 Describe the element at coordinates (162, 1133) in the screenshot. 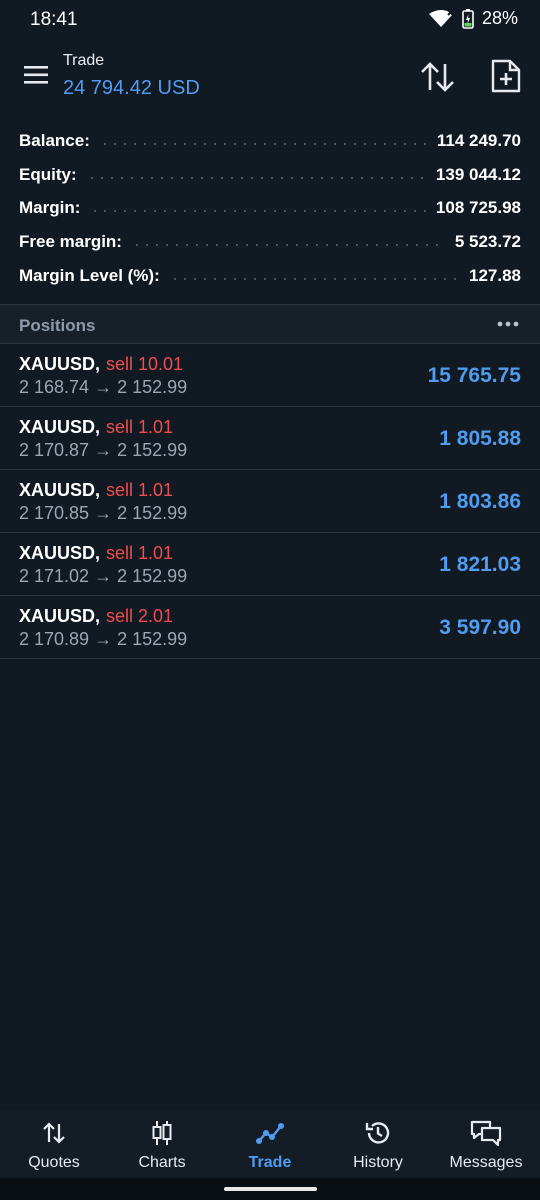

I see `candlestick-icon` at that location.